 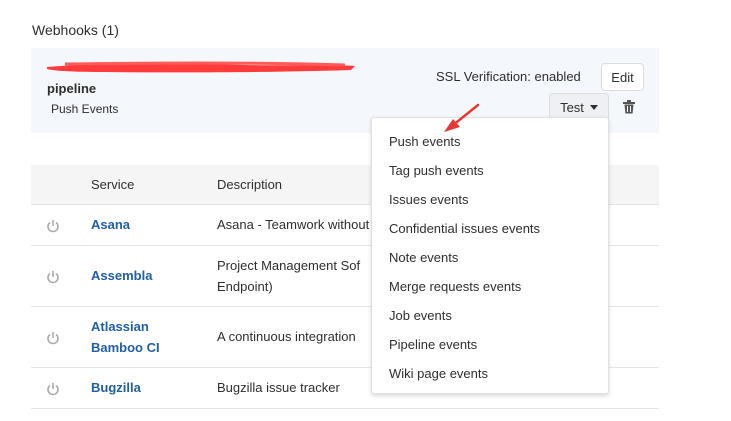 What do you see at coordinates (278, 387) in the screenshot?
I see `service-description: Bugzilla issue tracker` at bounding box center [278, 387].